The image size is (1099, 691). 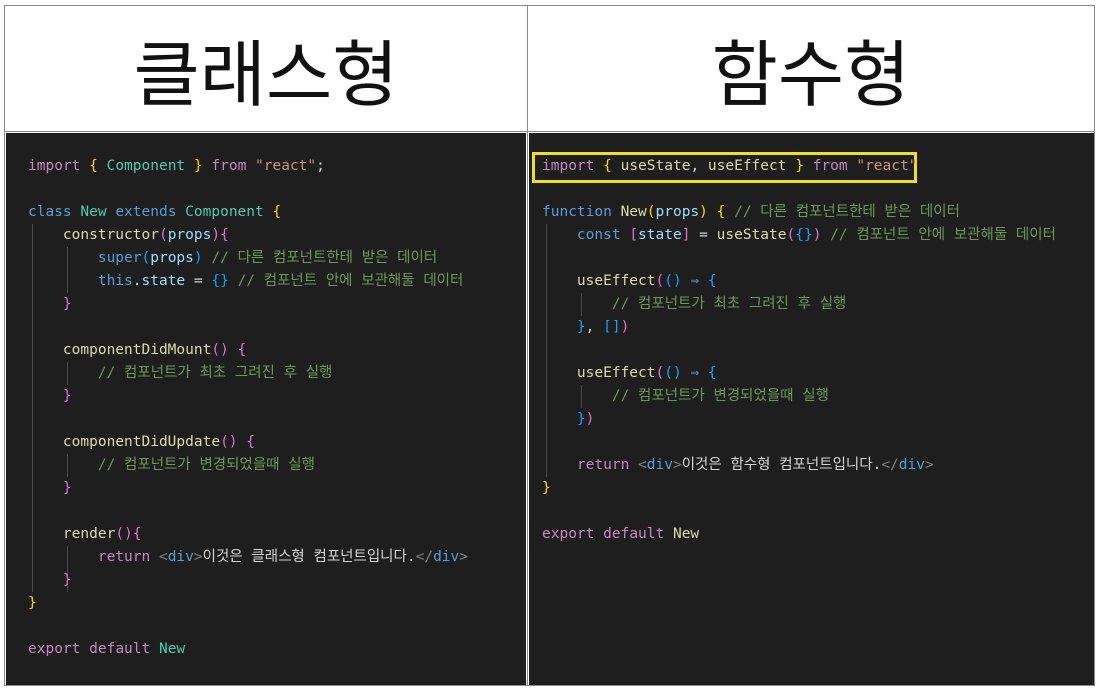 I want to click on code-line: return <div>이것은 클래스형 컴포넌트입니다.</div>, so click(x=282, y=557).